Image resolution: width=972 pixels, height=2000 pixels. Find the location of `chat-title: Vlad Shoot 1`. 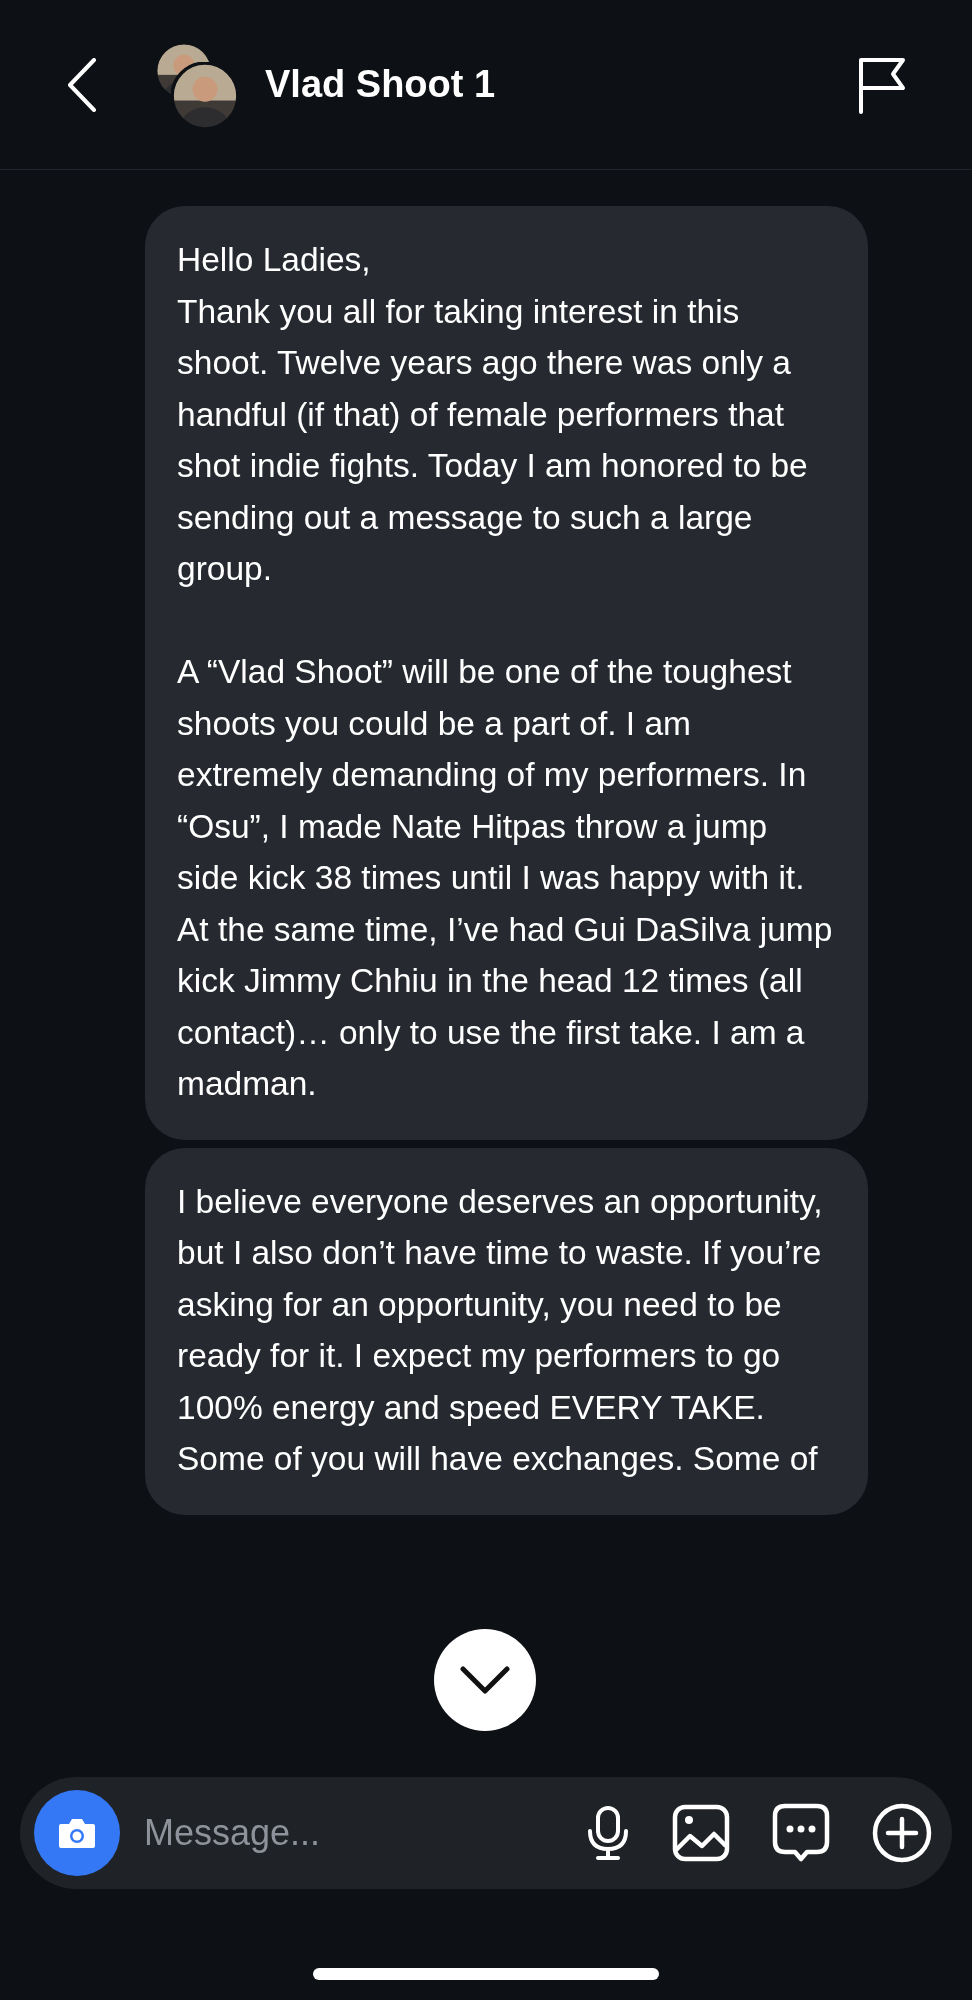

chat-title: Vlad Shoot 1 is located at coordinates (380, 84).